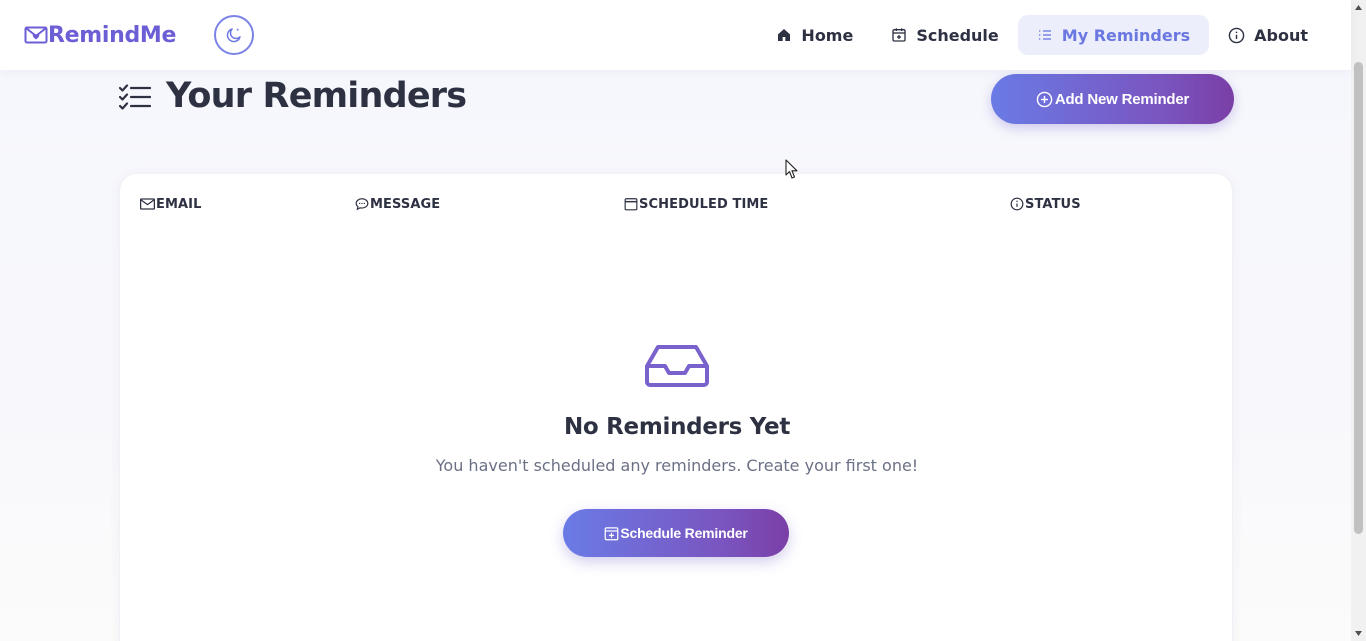 The height and width of the screenshot is (641, 1366). I want to click on nav-item-label: Home, so click(827, 35).